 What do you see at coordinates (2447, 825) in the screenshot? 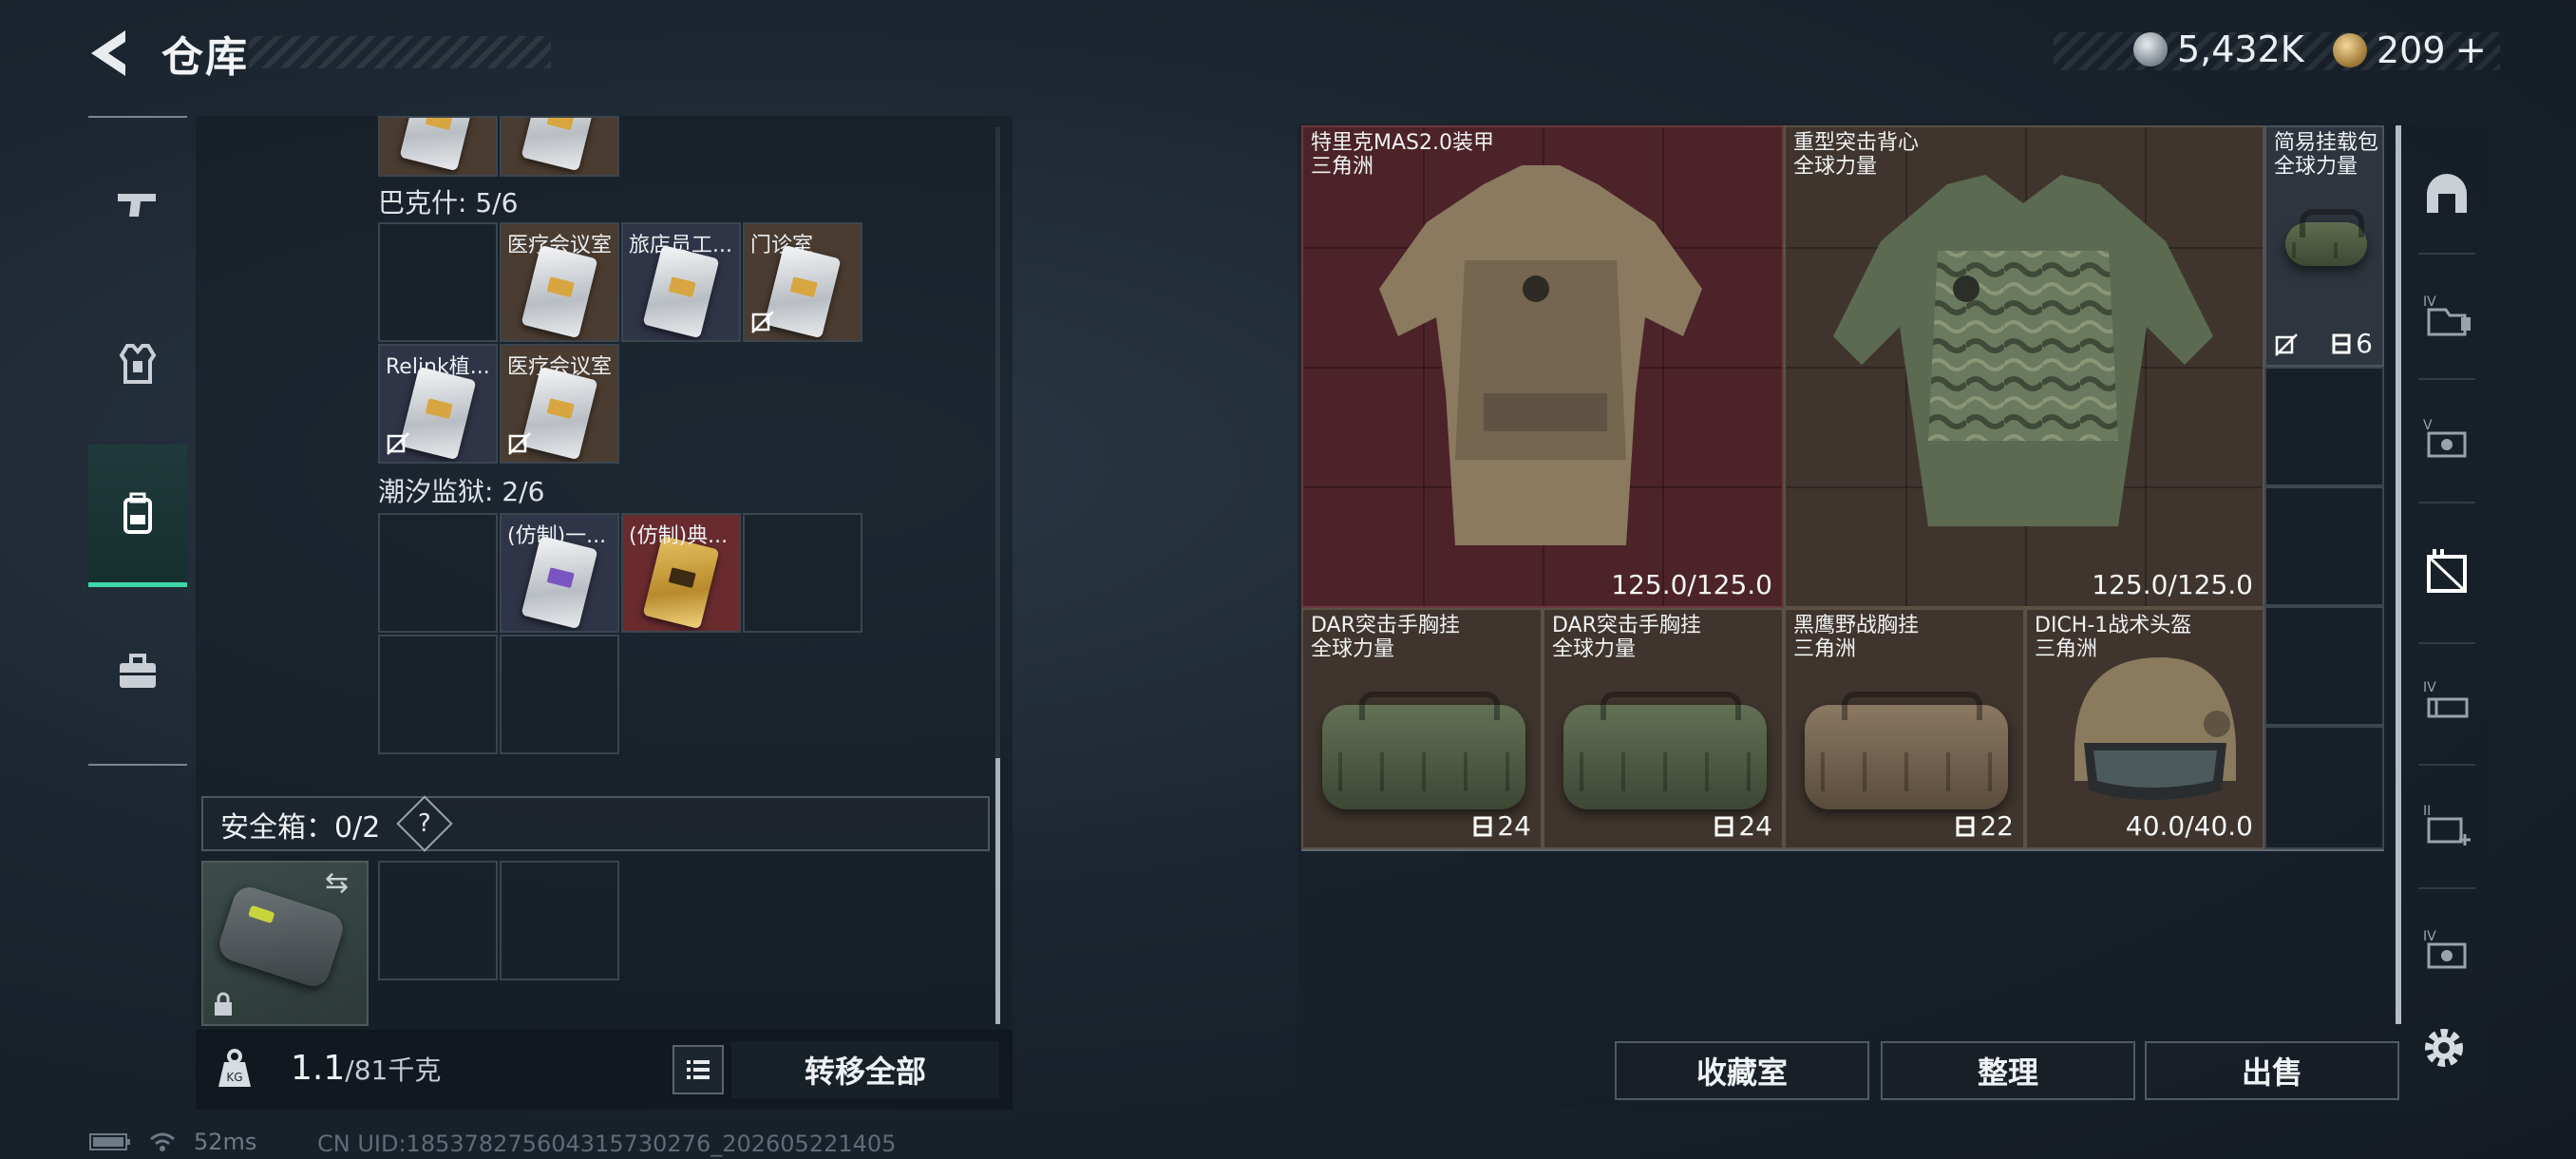
I see `nav-storage-ii-add: II` at bounding box center [2447, 825].